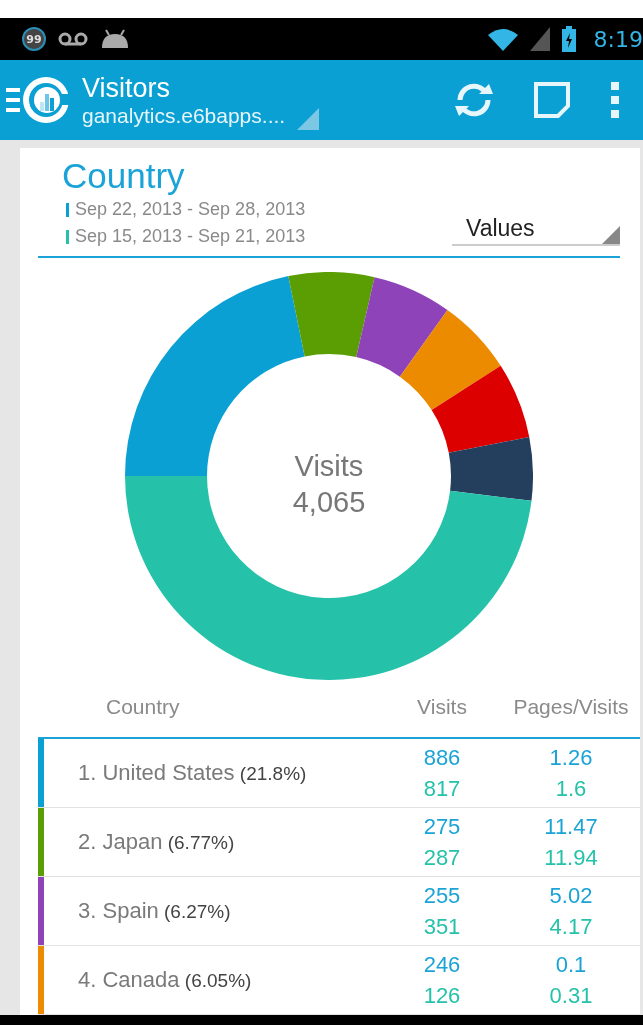 The image size is (643, 1025). What do you see at coordinates (568, 39) in the screenshot?
I see `battery-icon` at bounding box center [568, 39].